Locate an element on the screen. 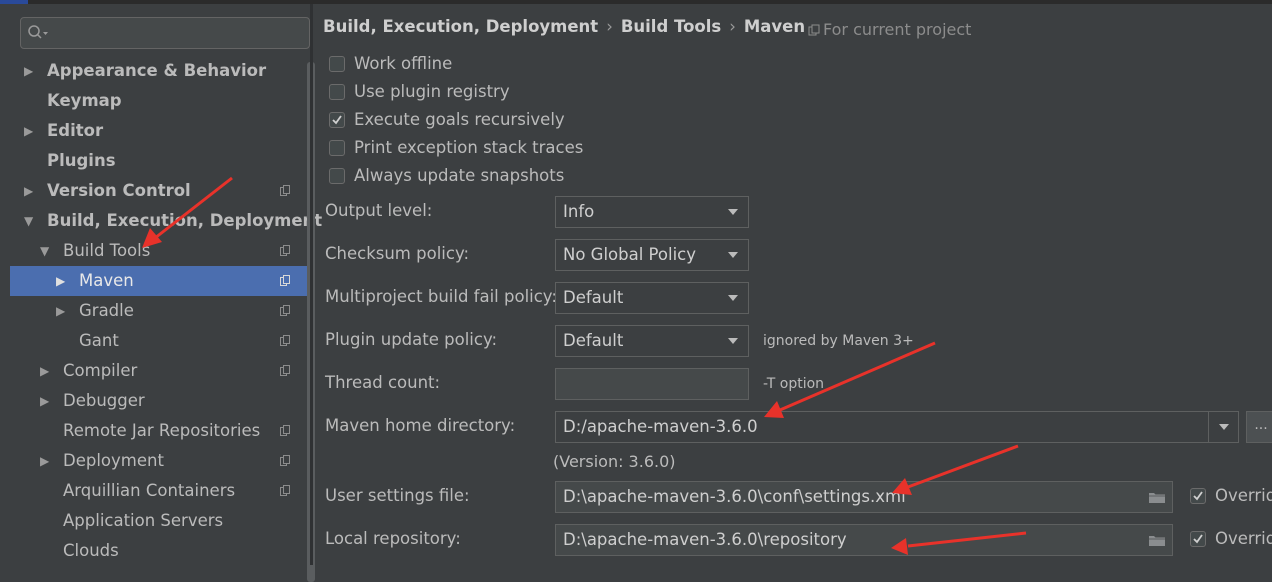 Image resolution: width=1272 pixels, height=582 pixels. sidebar-item-compiler: ▶ Compiler is located at coordinates (160, 371).